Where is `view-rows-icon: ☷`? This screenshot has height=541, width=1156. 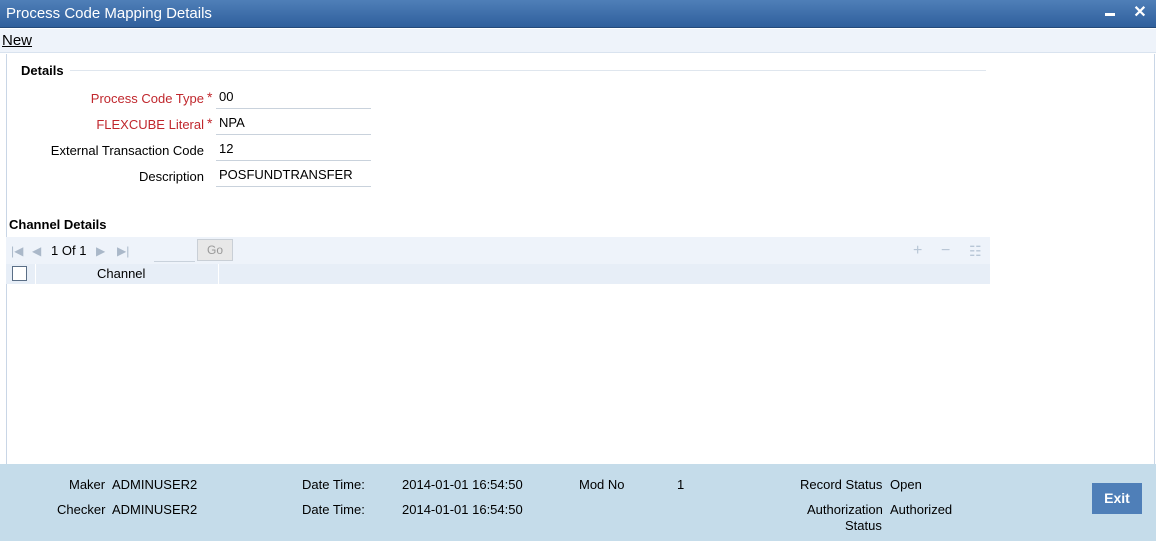 view-rows-icon: ☷ is located at coordinates (975, 251).